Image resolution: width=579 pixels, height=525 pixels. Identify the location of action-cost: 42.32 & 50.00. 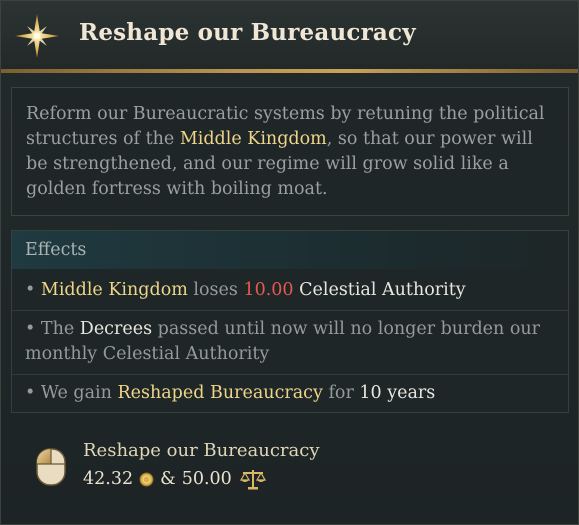
(174, 479).